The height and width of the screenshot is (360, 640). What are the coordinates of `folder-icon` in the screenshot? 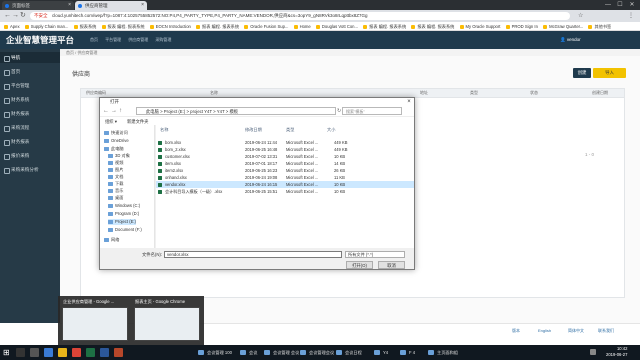 It's located at (62, 352).